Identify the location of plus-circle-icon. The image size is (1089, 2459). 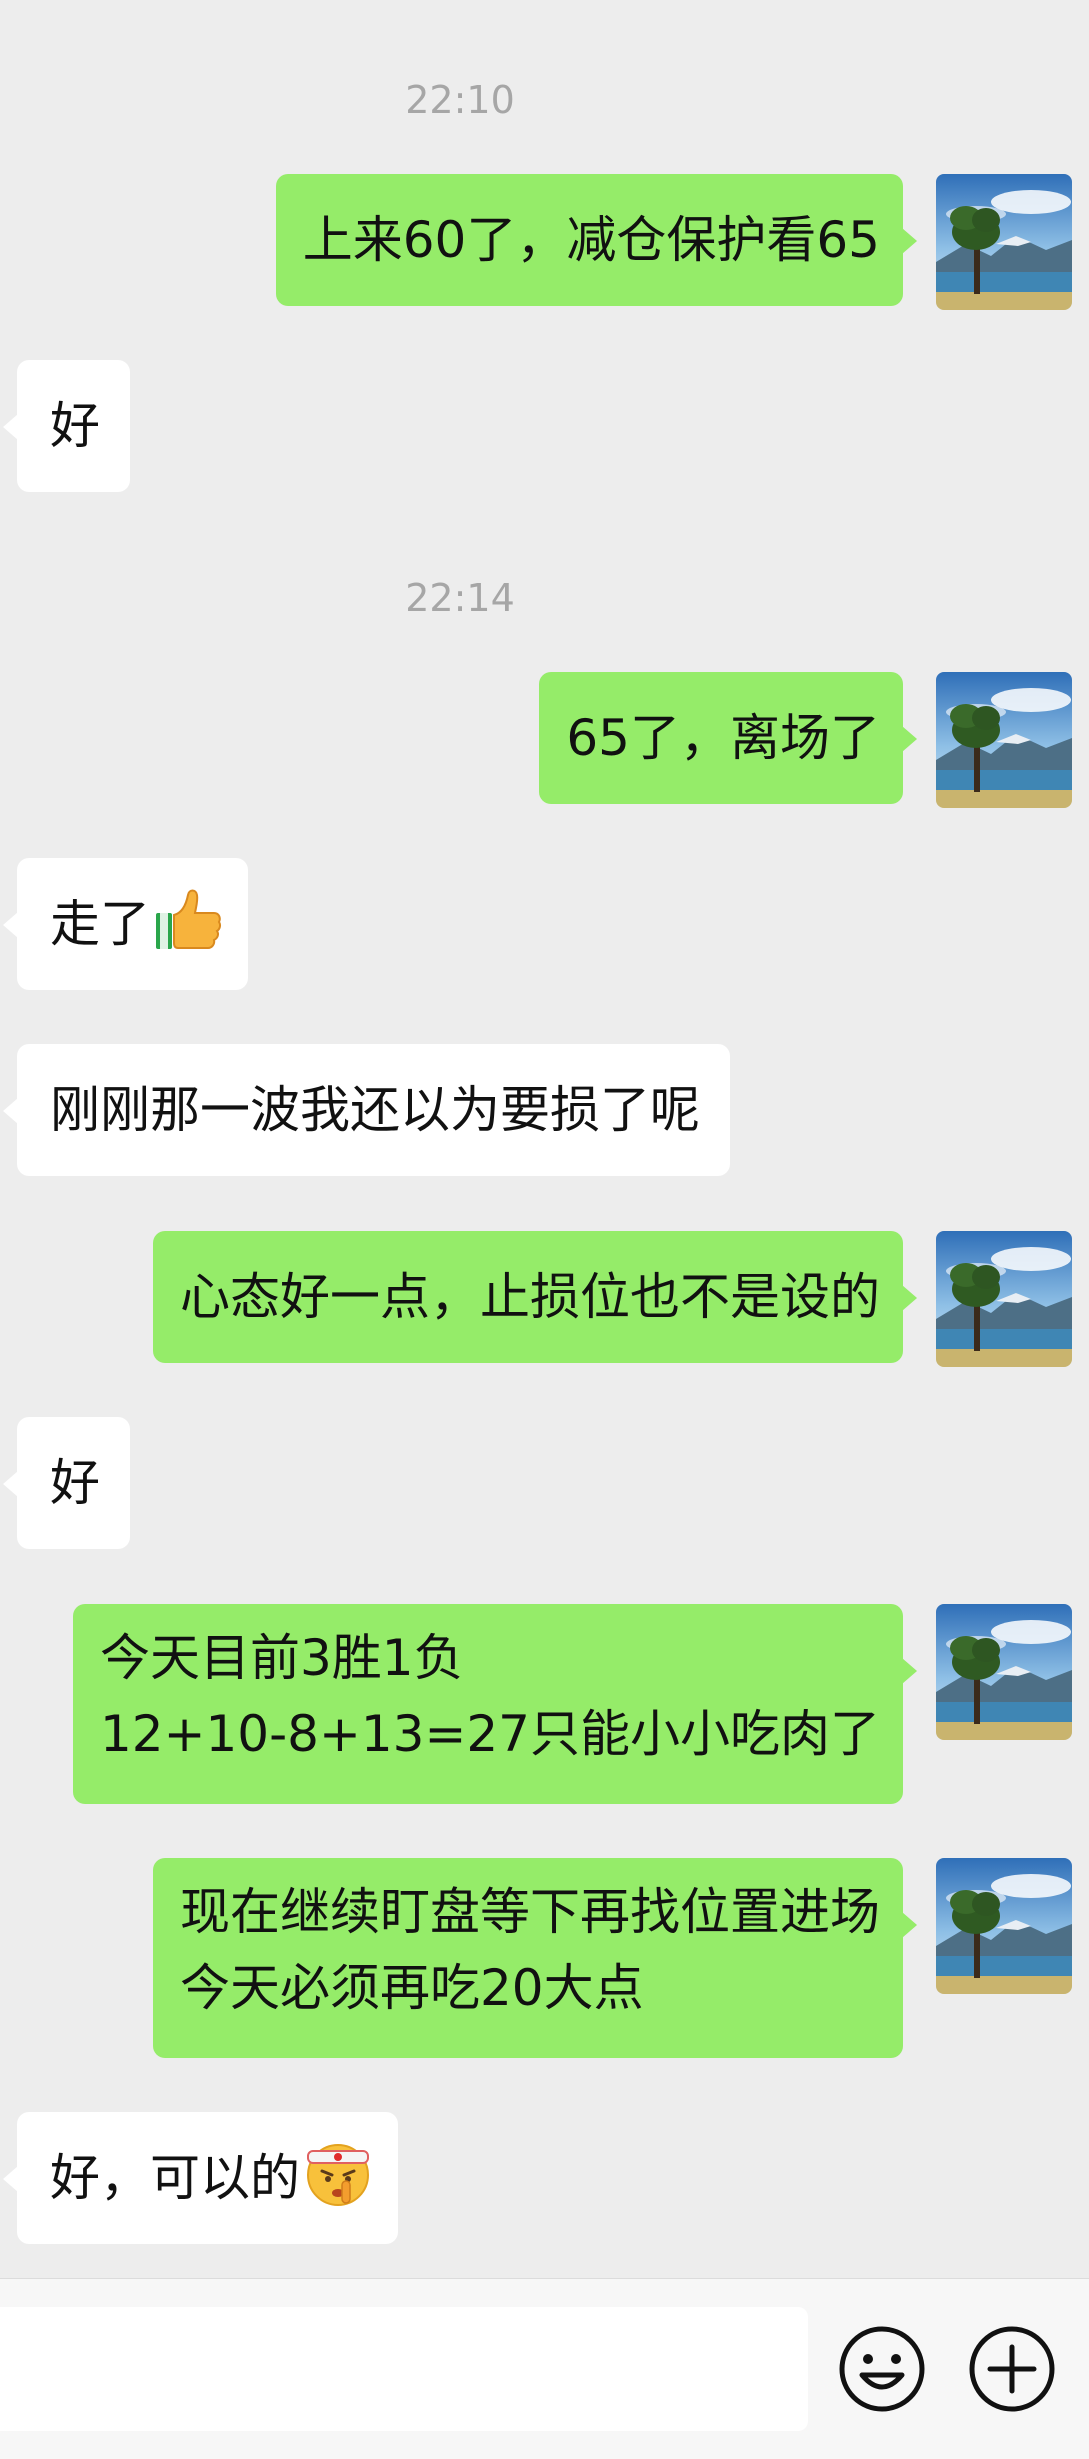
(1012, 2369).